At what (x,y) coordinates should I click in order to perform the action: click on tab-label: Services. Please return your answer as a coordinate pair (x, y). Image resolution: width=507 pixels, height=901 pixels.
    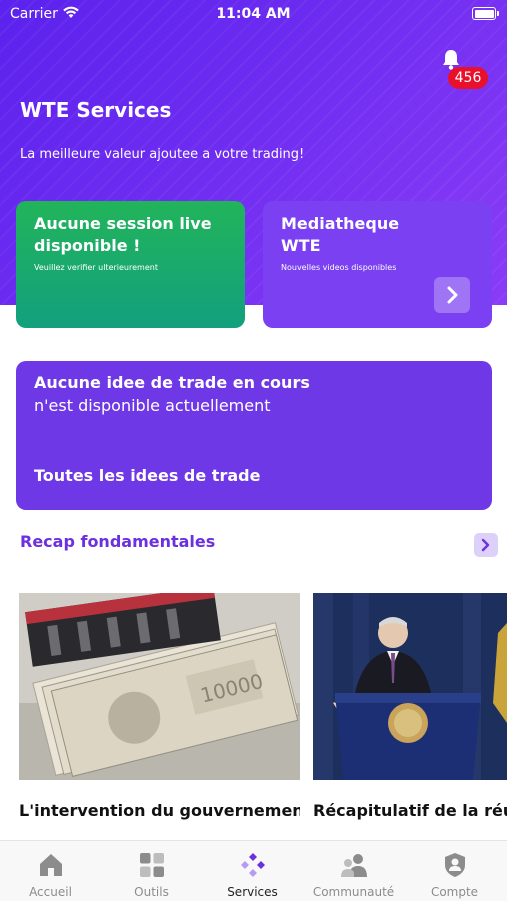
    Looking at the image, I should click on (252, 892).